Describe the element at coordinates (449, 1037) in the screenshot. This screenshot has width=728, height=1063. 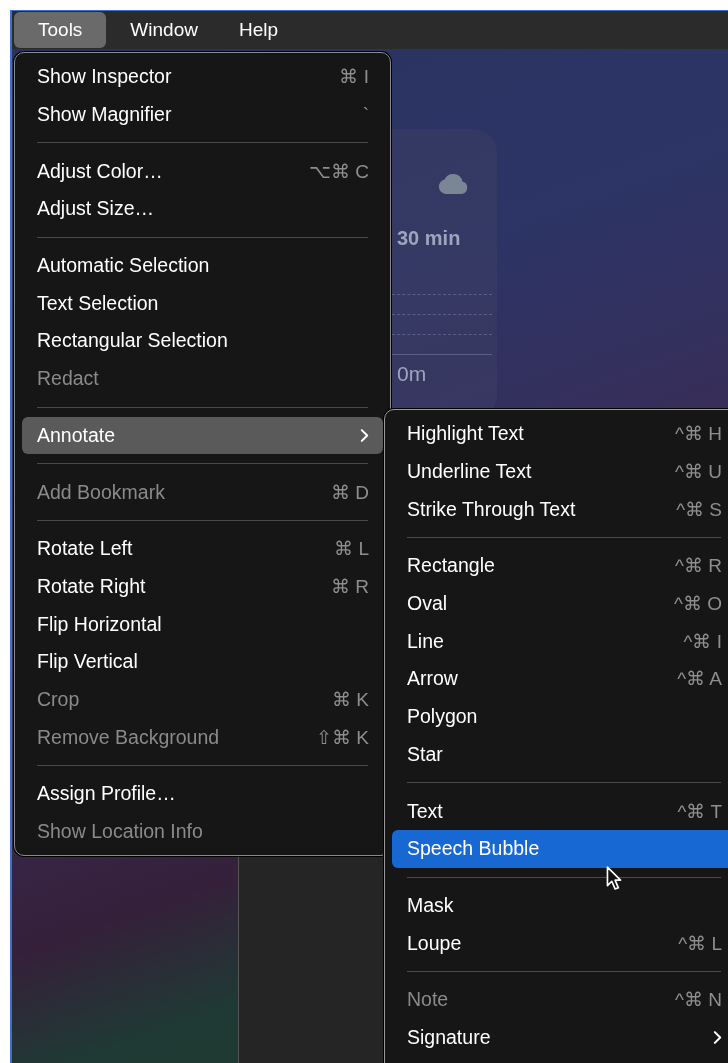
I see `menu-item-label: Signature` at that location.